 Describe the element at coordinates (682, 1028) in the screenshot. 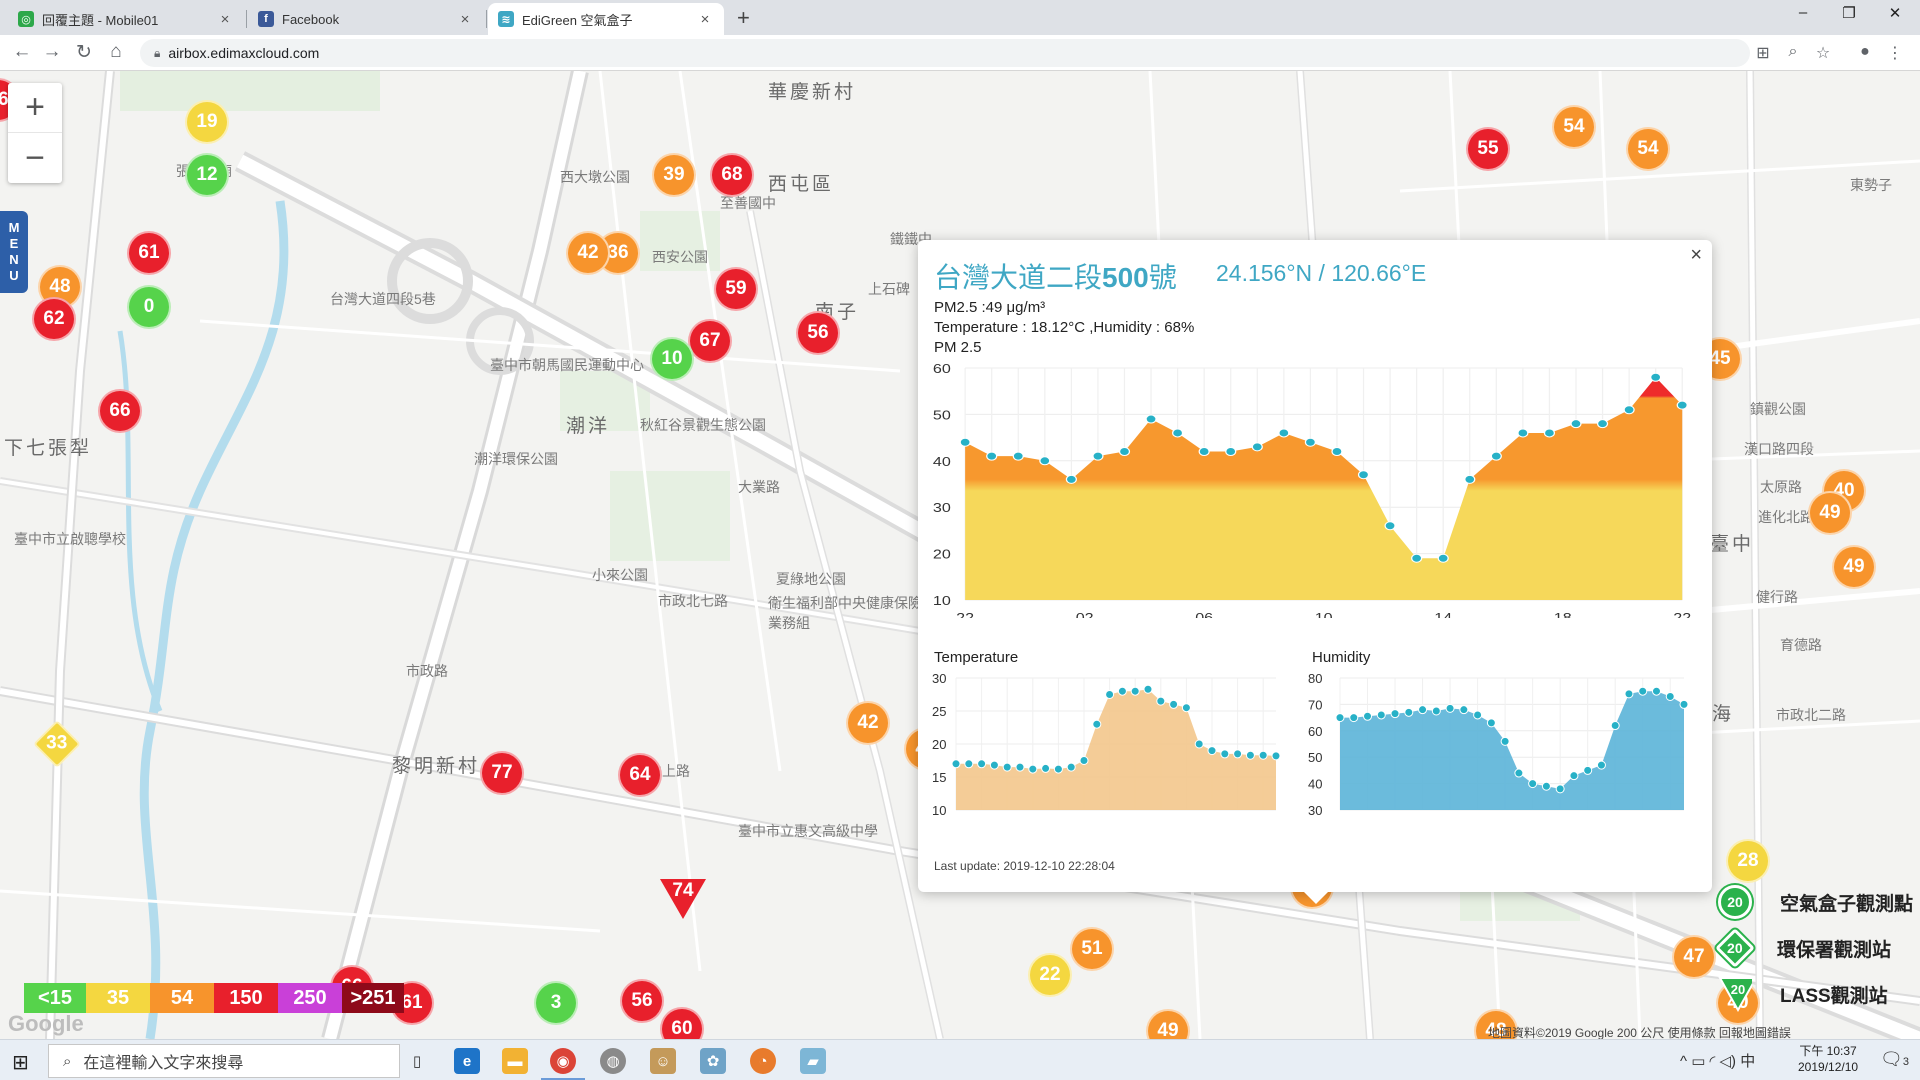

I see `marker-value: 60` at that location.